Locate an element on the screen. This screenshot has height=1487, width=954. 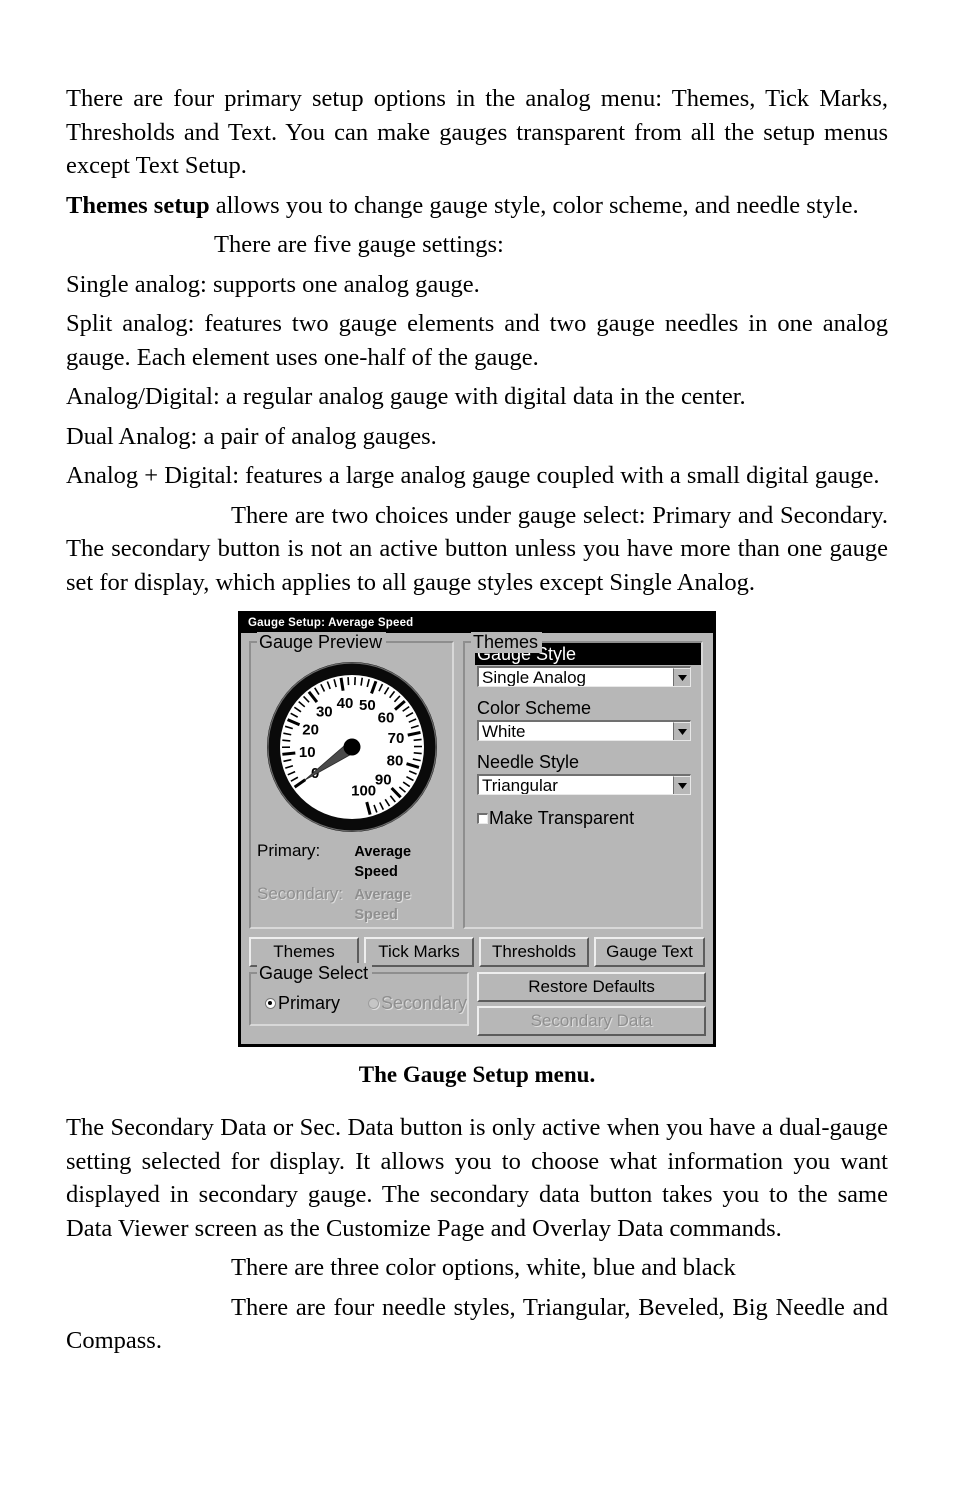
svg-text: 20 is located at coordinates (310, 730).